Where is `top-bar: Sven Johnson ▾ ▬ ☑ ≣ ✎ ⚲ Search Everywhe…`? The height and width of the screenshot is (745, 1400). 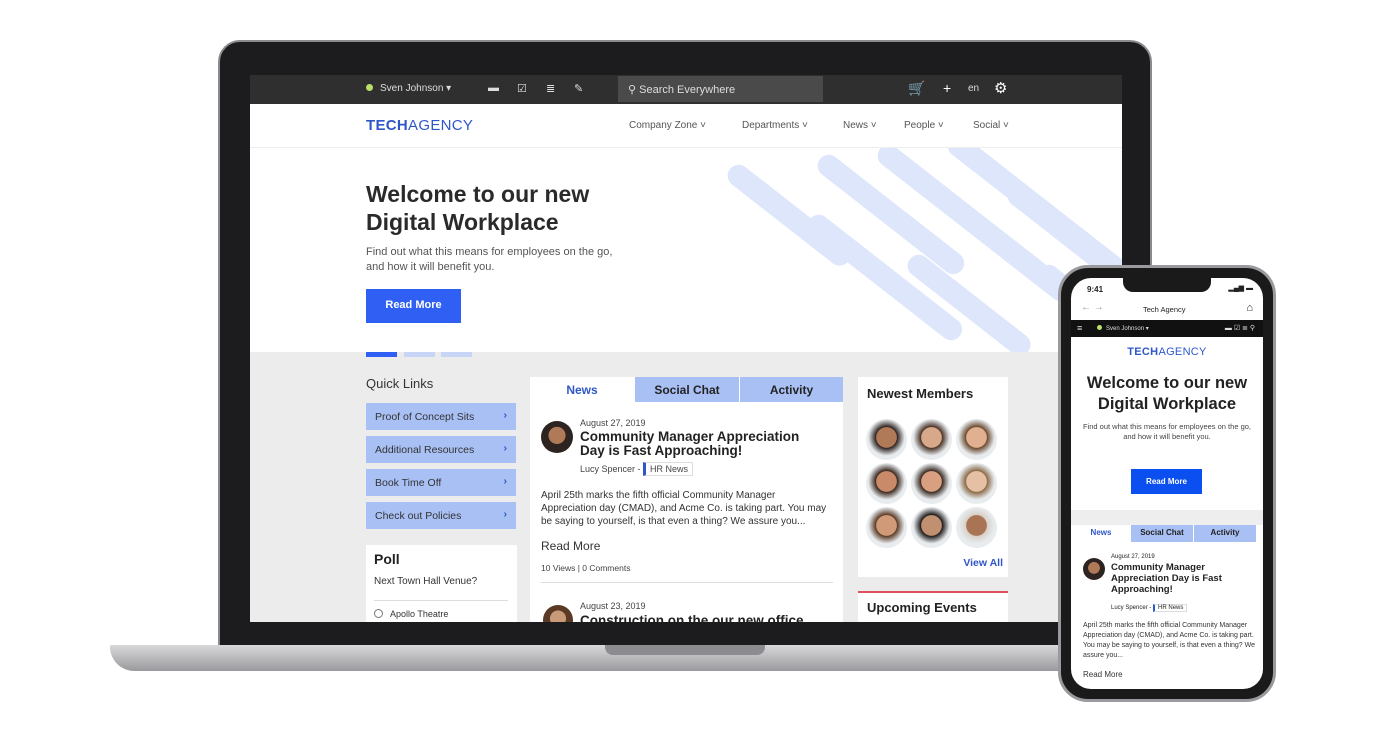 top-bar: Sven Johnson ▾ ▬ ☑ ≣ ✎ ⚲ Search Everywhe… is located at coordinates (686, 89).